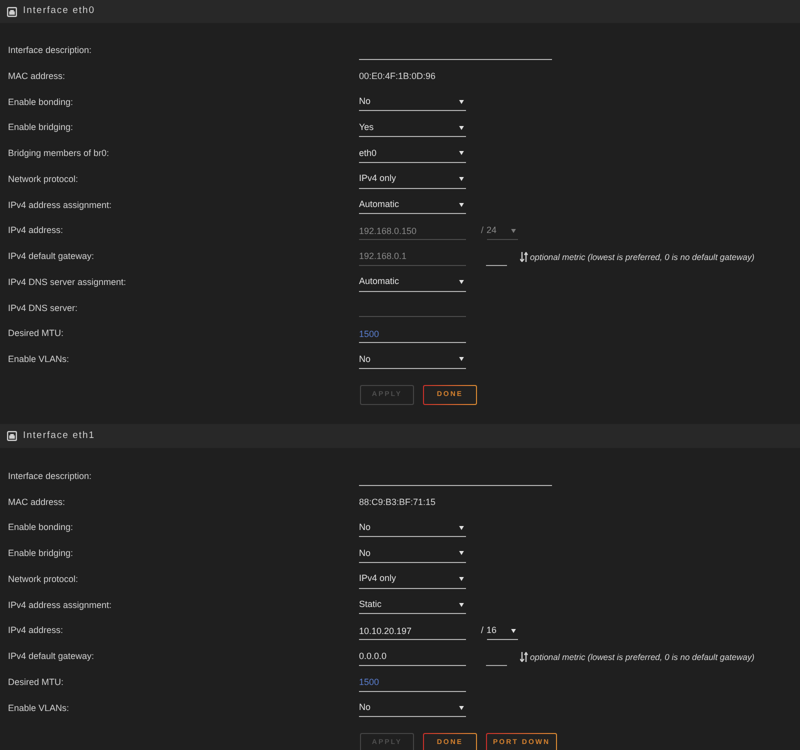 This screenshot has height=750, width=800. What do you see at coordinates (412, 128) in the screenshot?
I see `select-field: Yes` at bounding box center [412, 128].